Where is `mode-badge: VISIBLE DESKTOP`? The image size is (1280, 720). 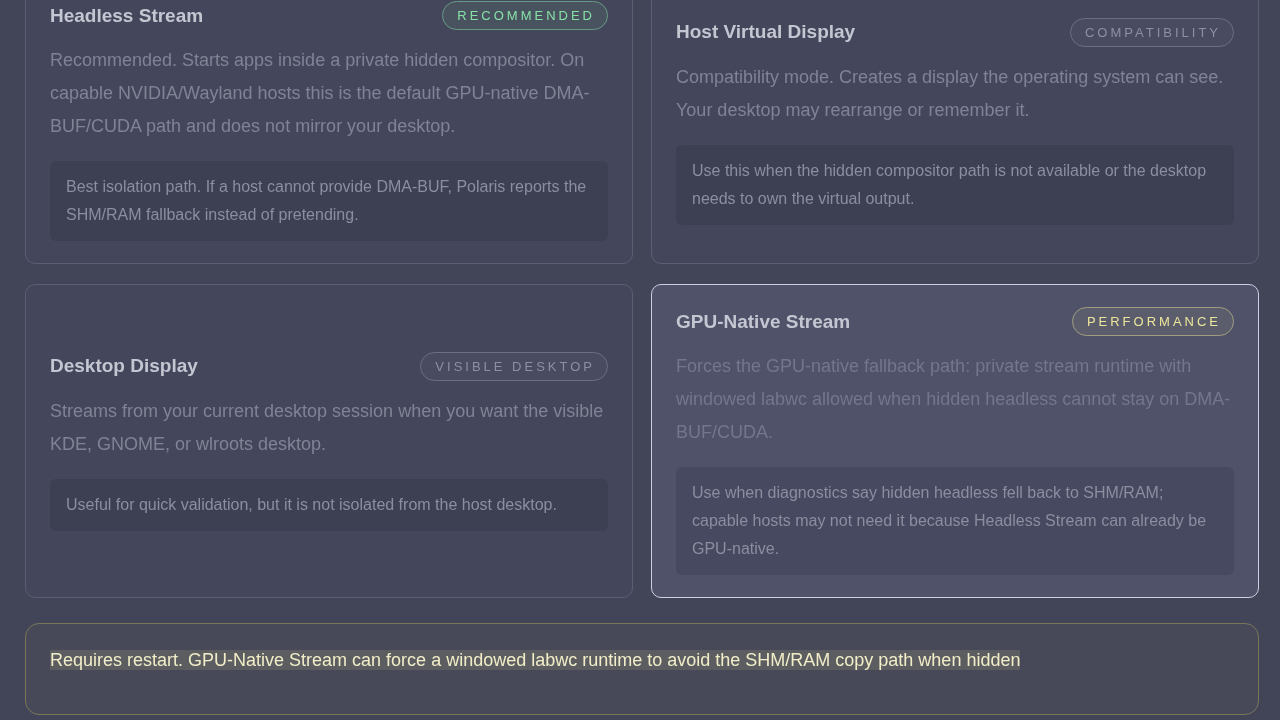 mode-badge: VISIBLE DESKTOP is located at coordinates (514, 366).